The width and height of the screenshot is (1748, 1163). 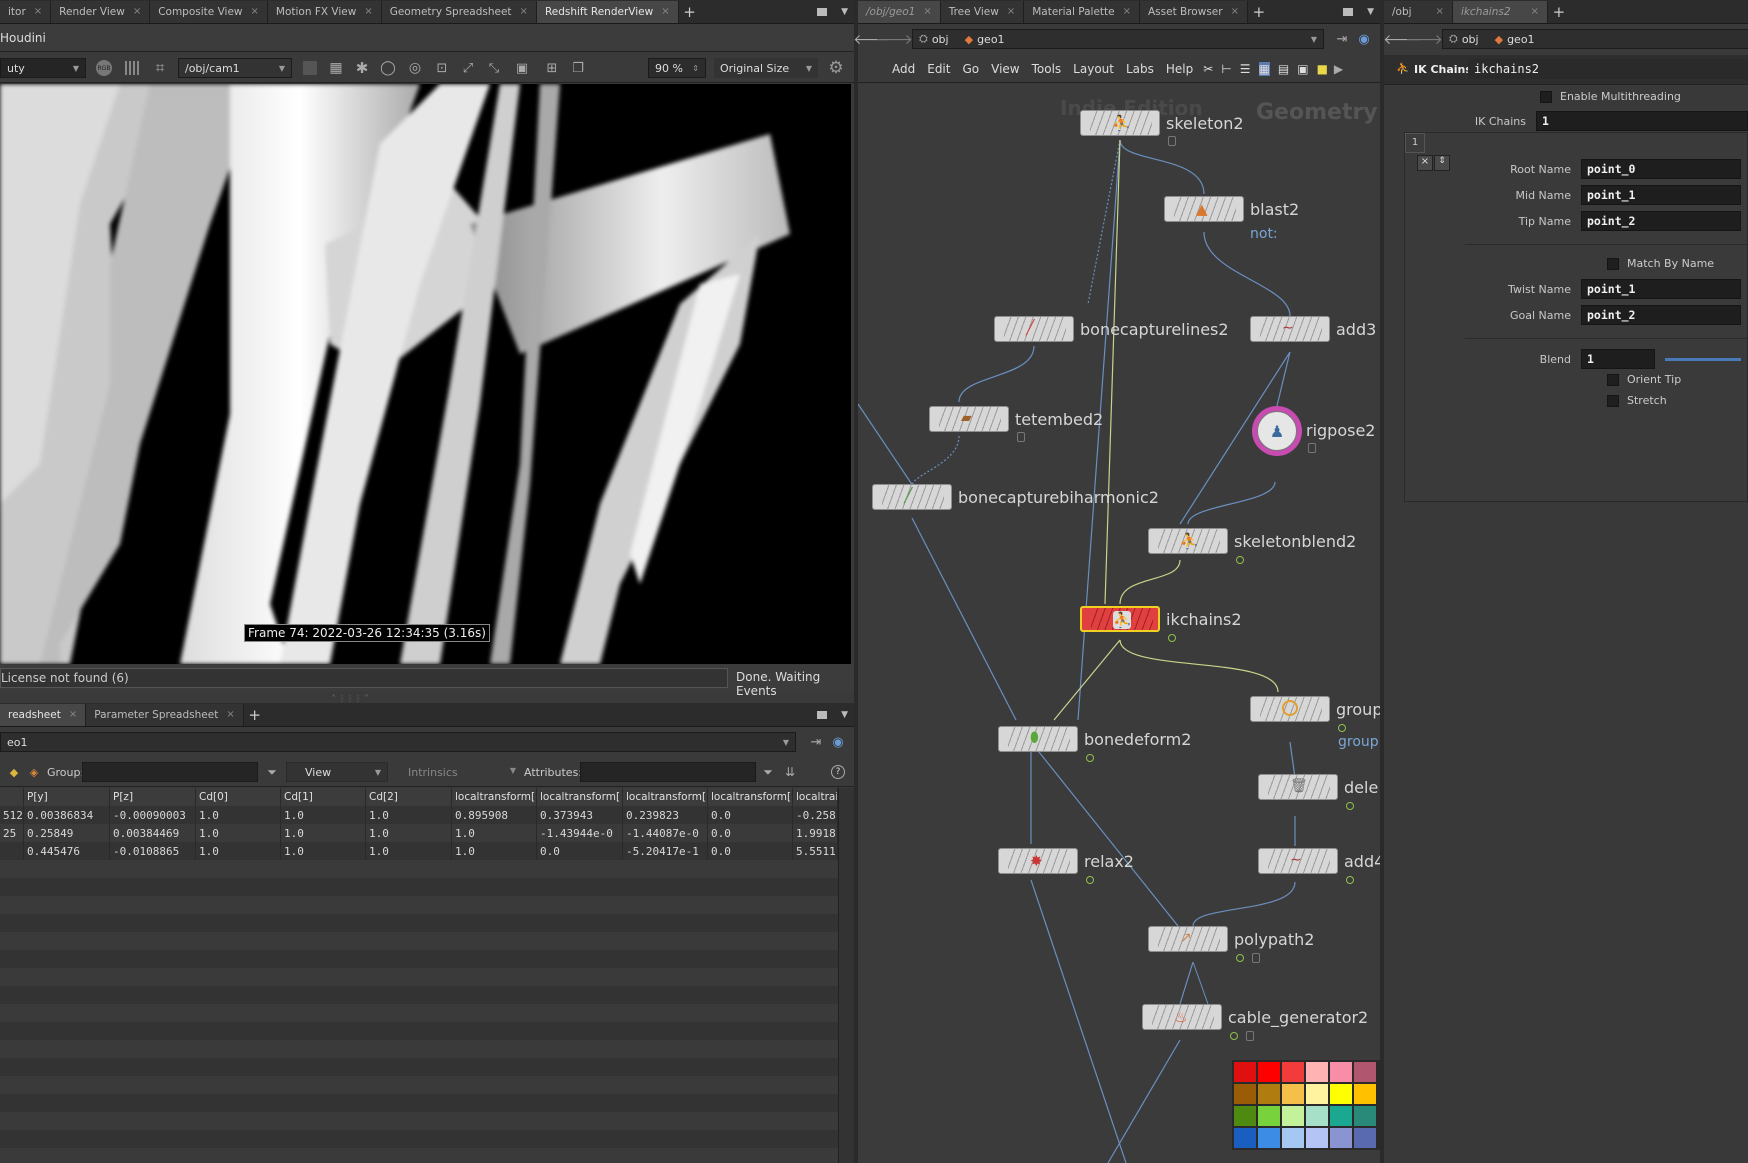 I want to click on node-delete: 🗑, so click(x=1298, y=787).